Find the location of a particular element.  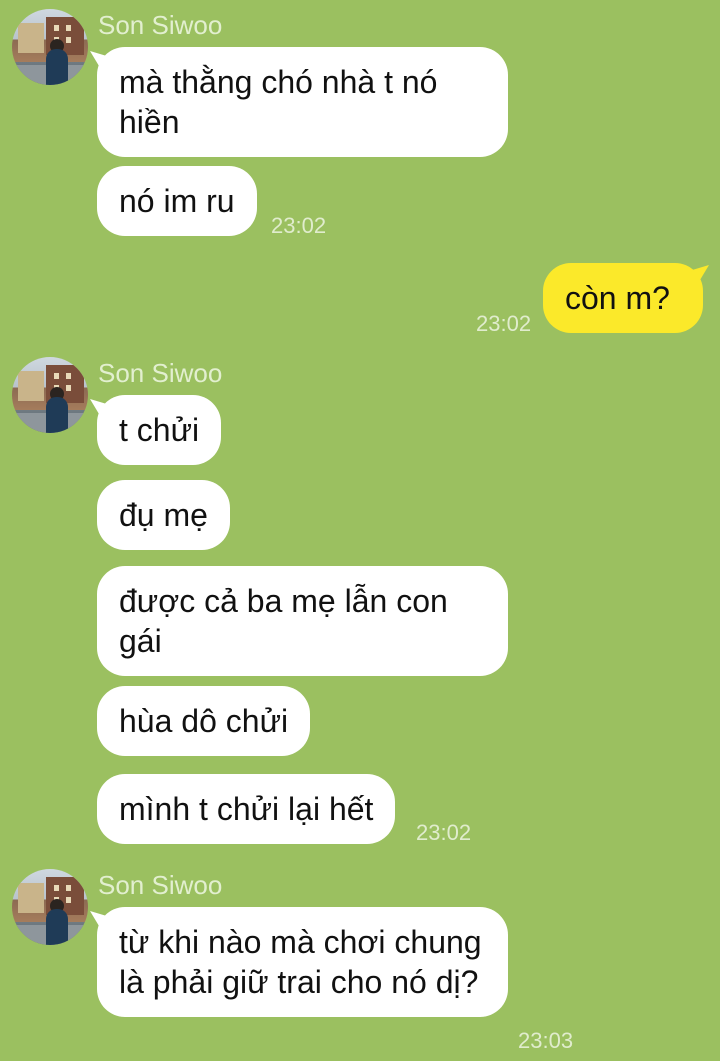

message-text: đụ mẹ is located at coordinates (163, 515).